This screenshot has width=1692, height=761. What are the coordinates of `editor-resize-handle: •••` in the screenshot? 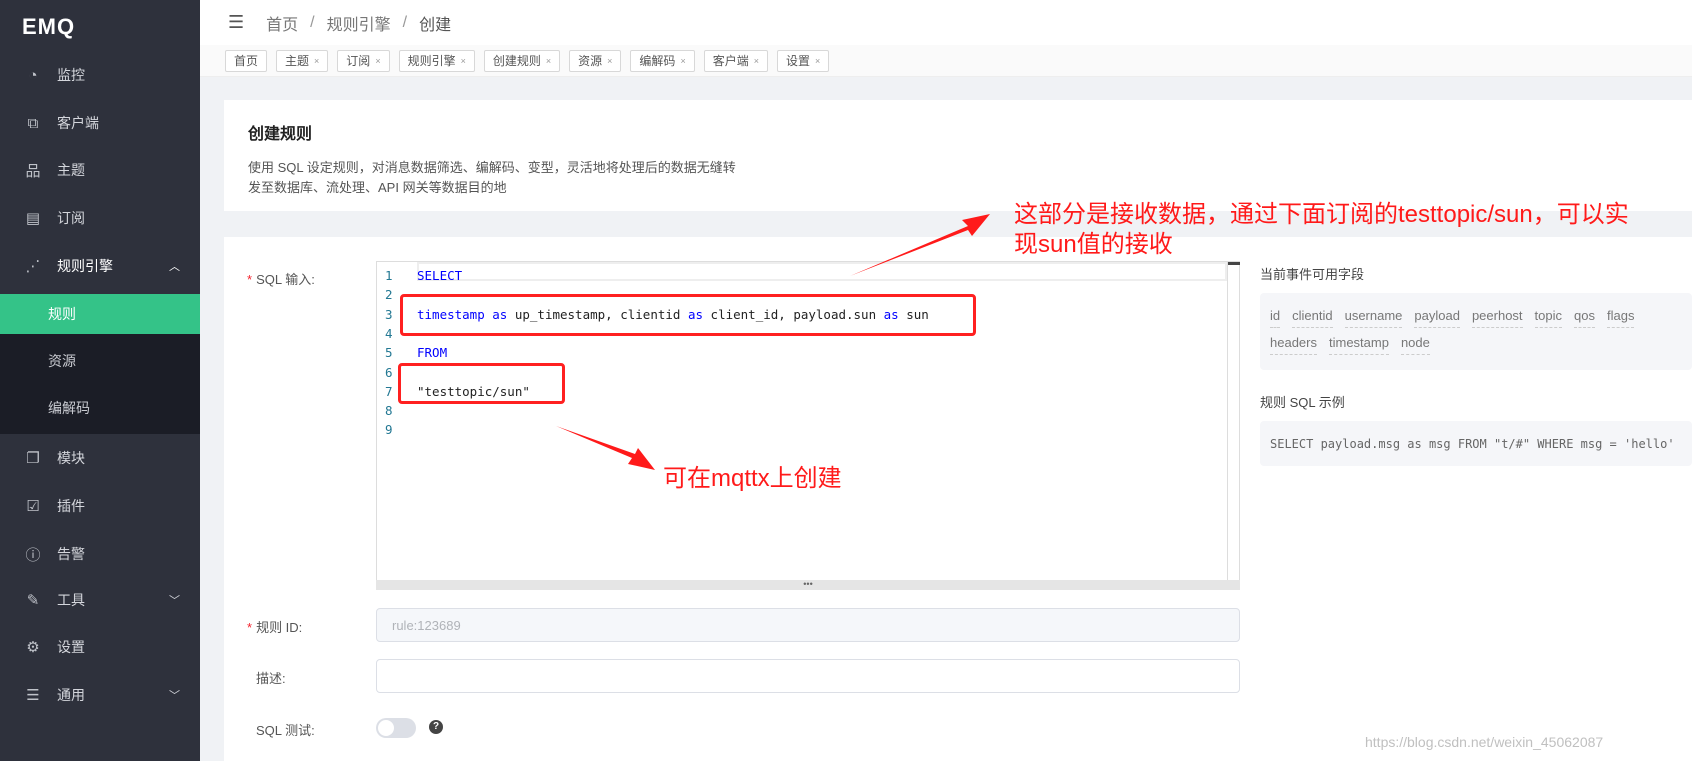 It's located at (808, 585).